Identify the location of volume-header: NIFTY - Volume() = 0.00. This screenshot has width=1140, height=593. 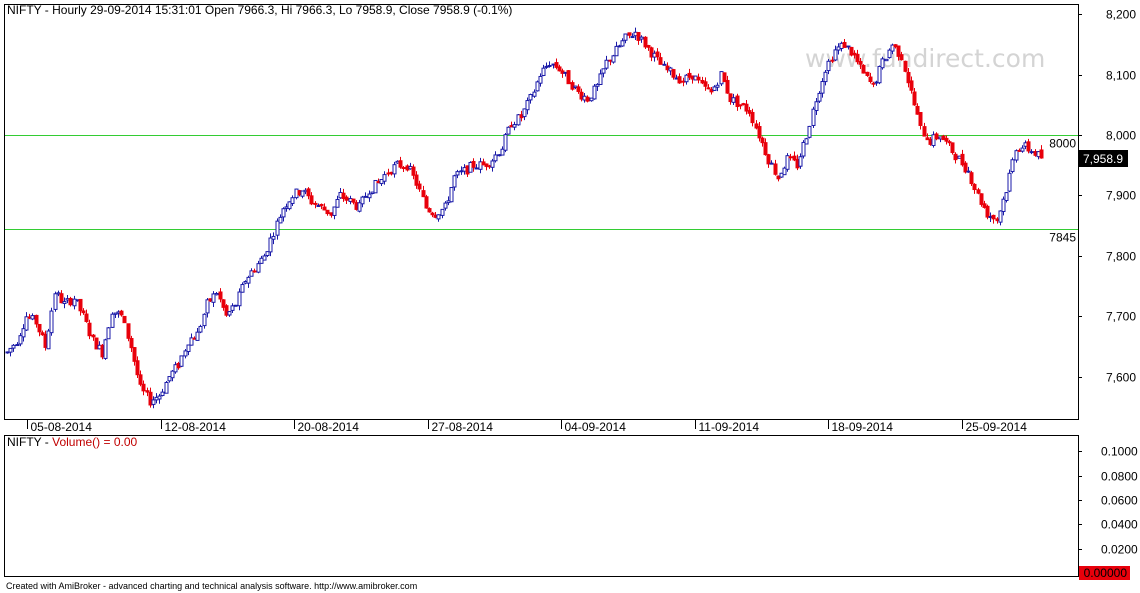
(72, 442).